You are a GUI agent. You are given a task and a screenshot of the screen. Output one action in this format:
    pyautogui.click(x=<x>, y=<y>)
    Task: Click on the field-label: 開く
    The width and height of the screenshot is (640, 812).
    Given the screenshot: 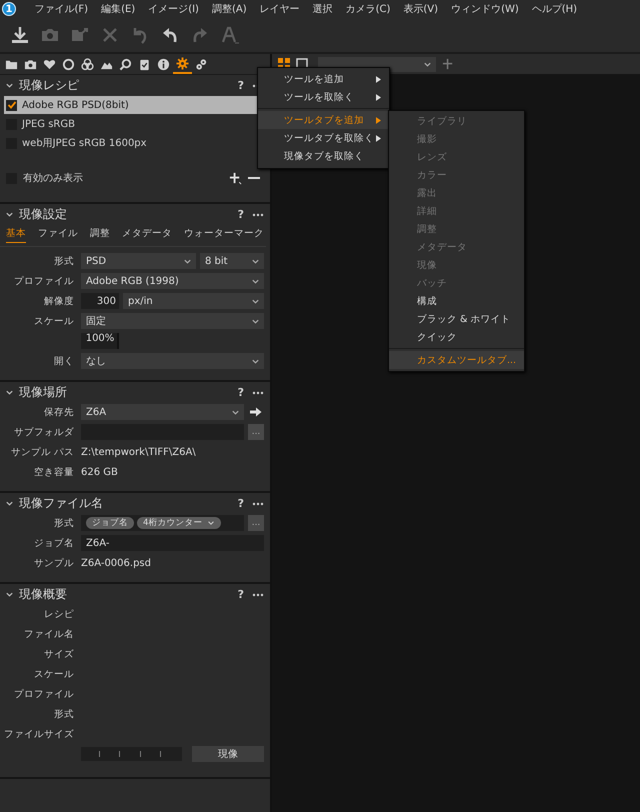 What is the action you would take?
    pyautogui.click(x=63, y=361)
    